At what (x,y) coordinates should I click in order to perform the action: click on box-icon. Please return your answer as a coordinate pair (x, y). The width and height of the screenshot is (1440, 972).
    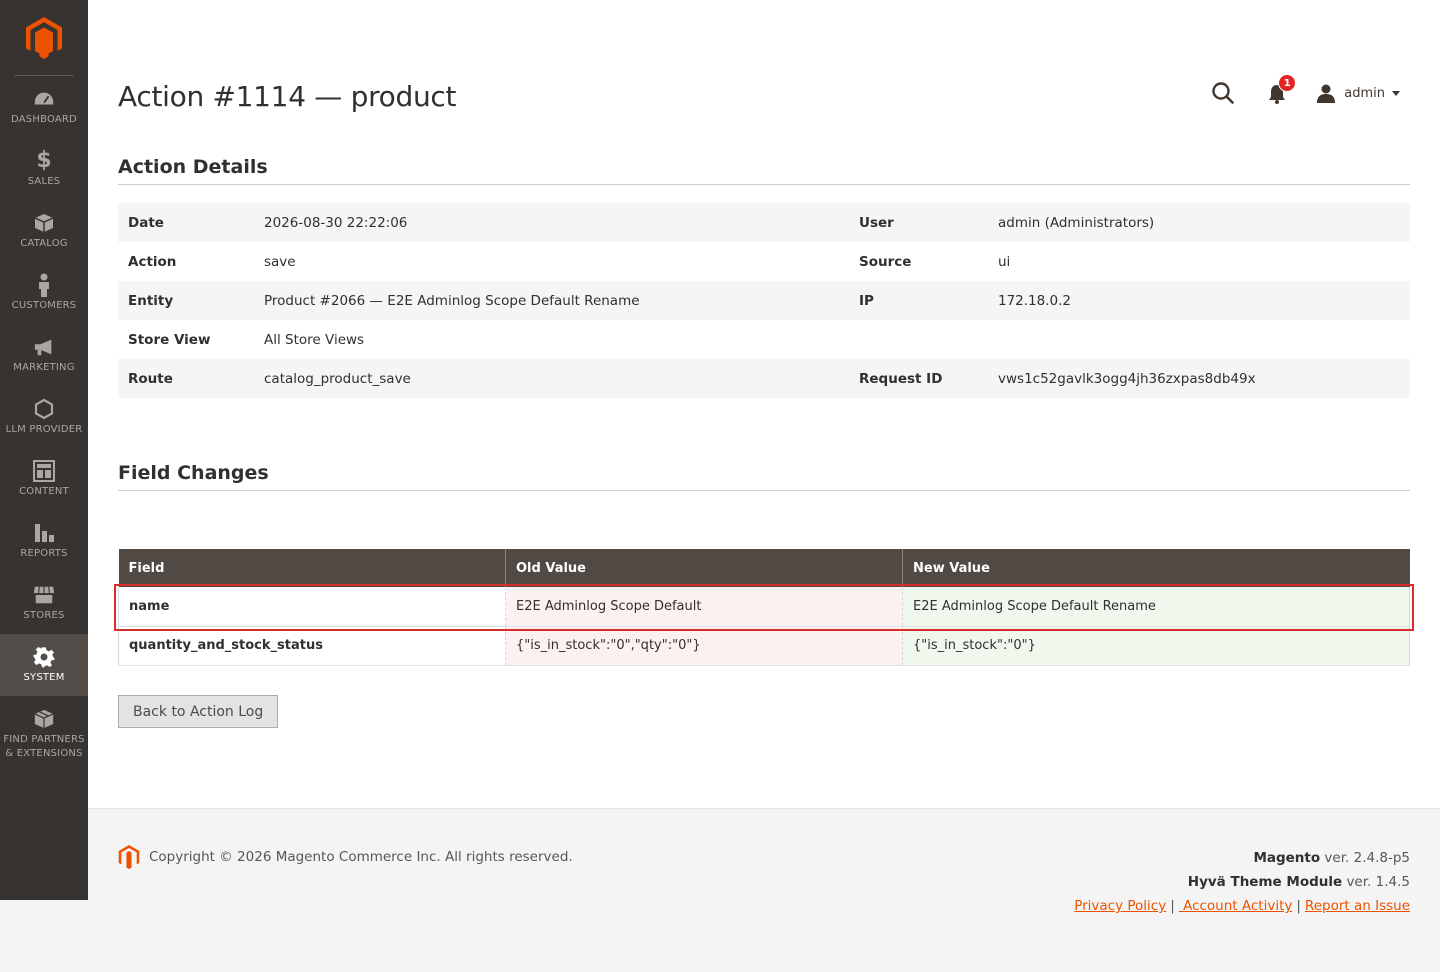
    Looking at the image, I should click on (44, 223).